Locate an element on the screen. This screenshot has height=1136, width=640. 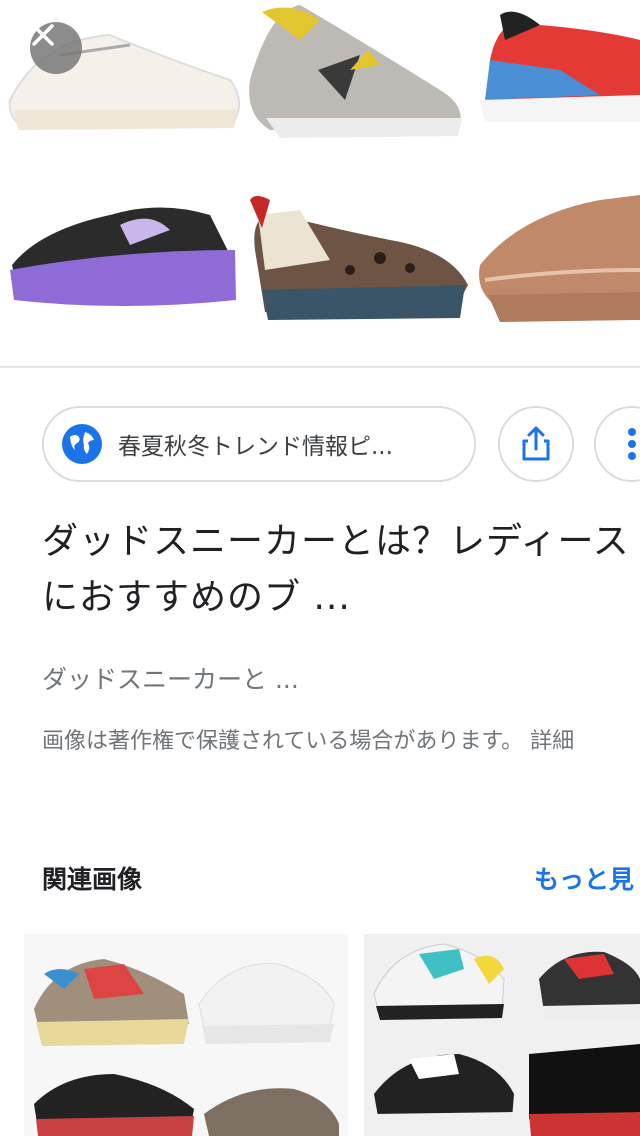
related-images-heading: 関連画像 is located at coordinates (92, 879).